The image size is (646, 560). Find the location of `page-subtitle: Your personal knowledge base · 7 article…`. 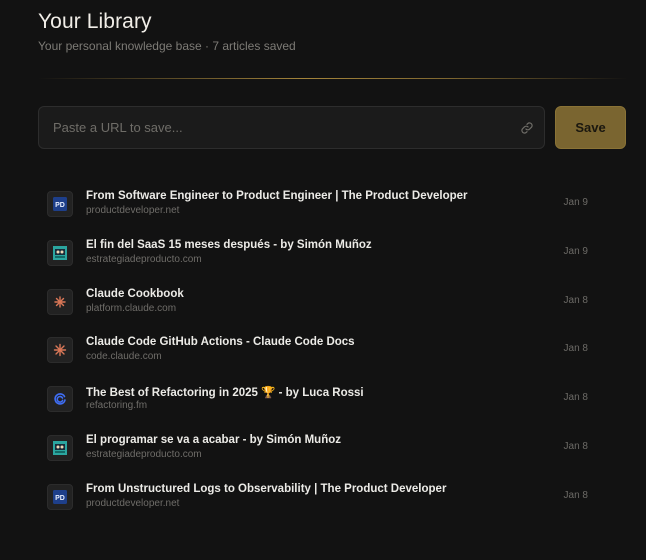

page-subtitle: Your personal knowledge base · 7 article… is located at coordinates (167, 46).